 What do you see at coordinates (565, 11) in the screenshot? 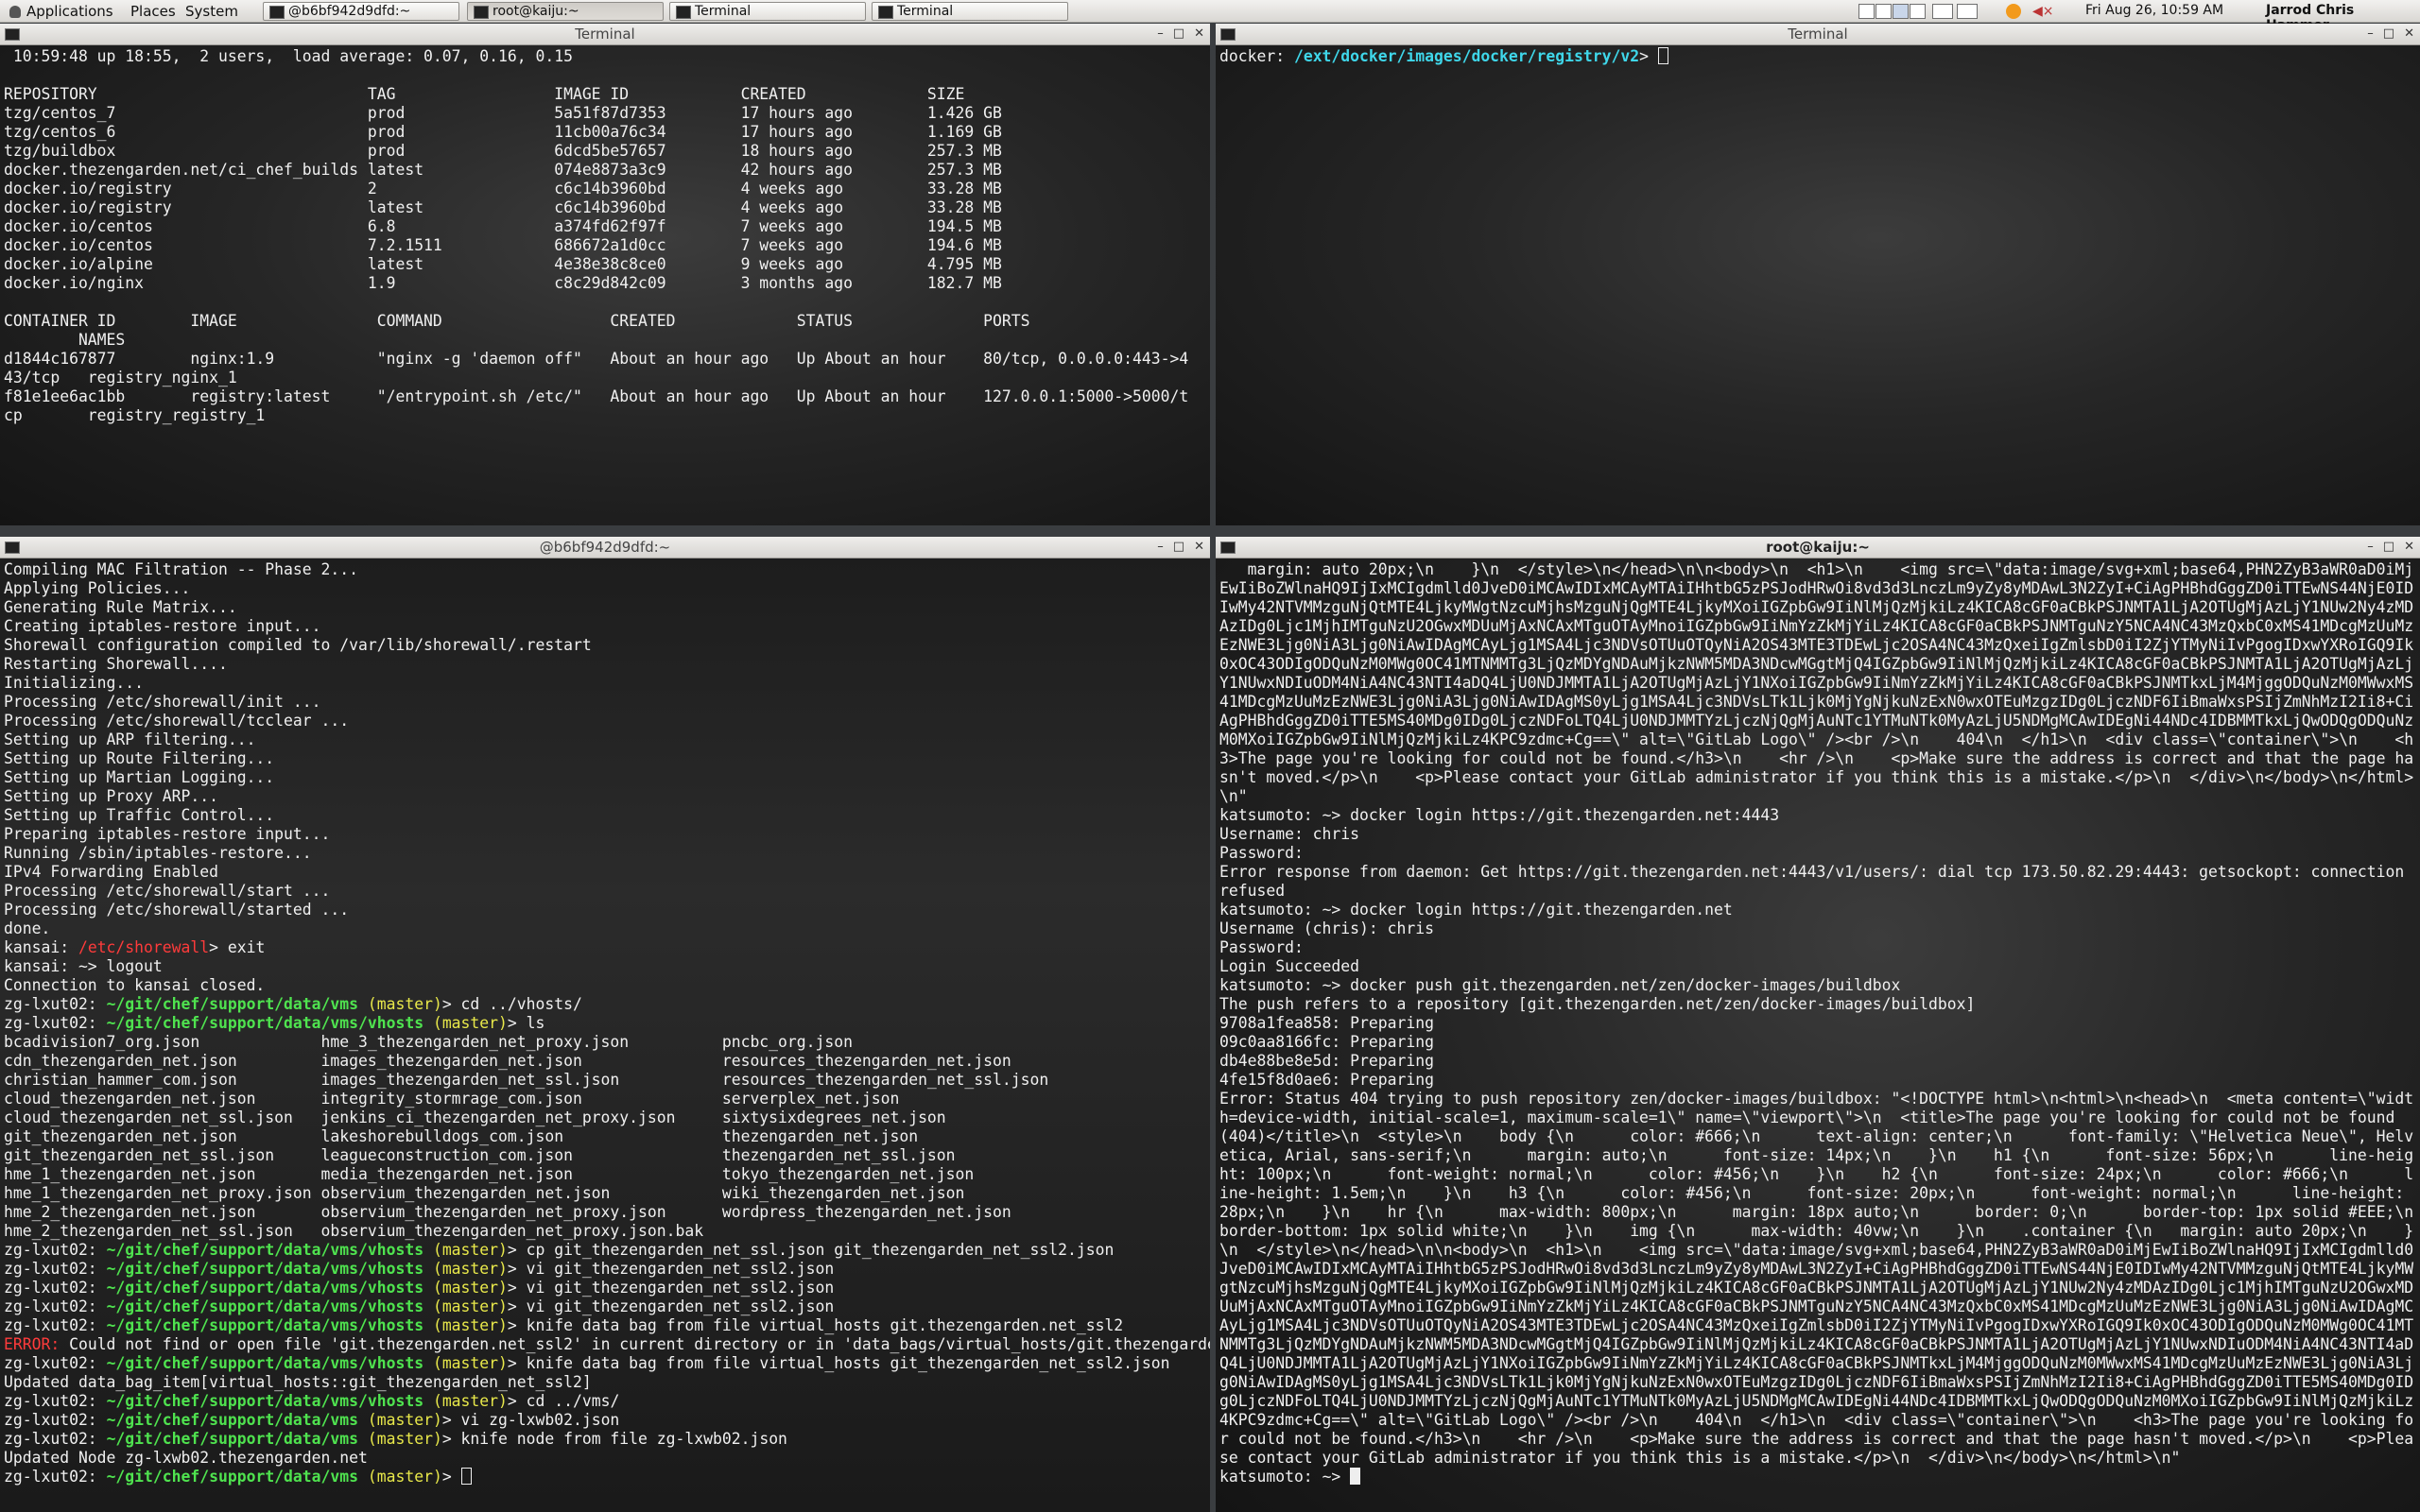
I see `task-button-root-kaiju: root@kaiju:~` at bounding box center [565, 11].